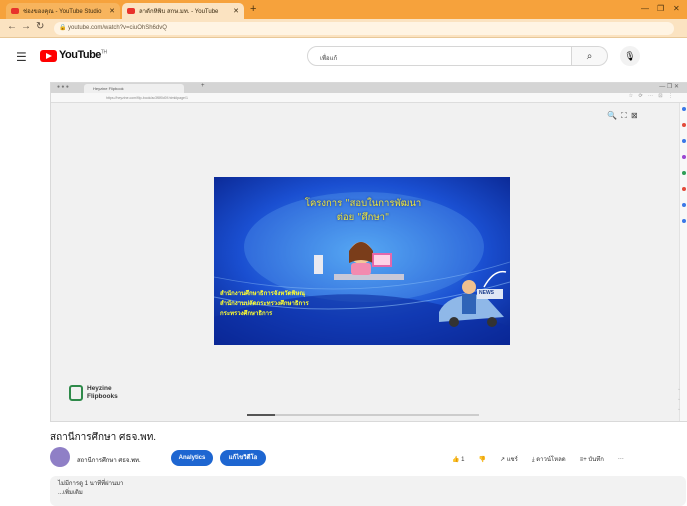  I want to click on description-meta: ไม่มีการดู 1 นาทีที่ผ่านมา, so click(91, 484).